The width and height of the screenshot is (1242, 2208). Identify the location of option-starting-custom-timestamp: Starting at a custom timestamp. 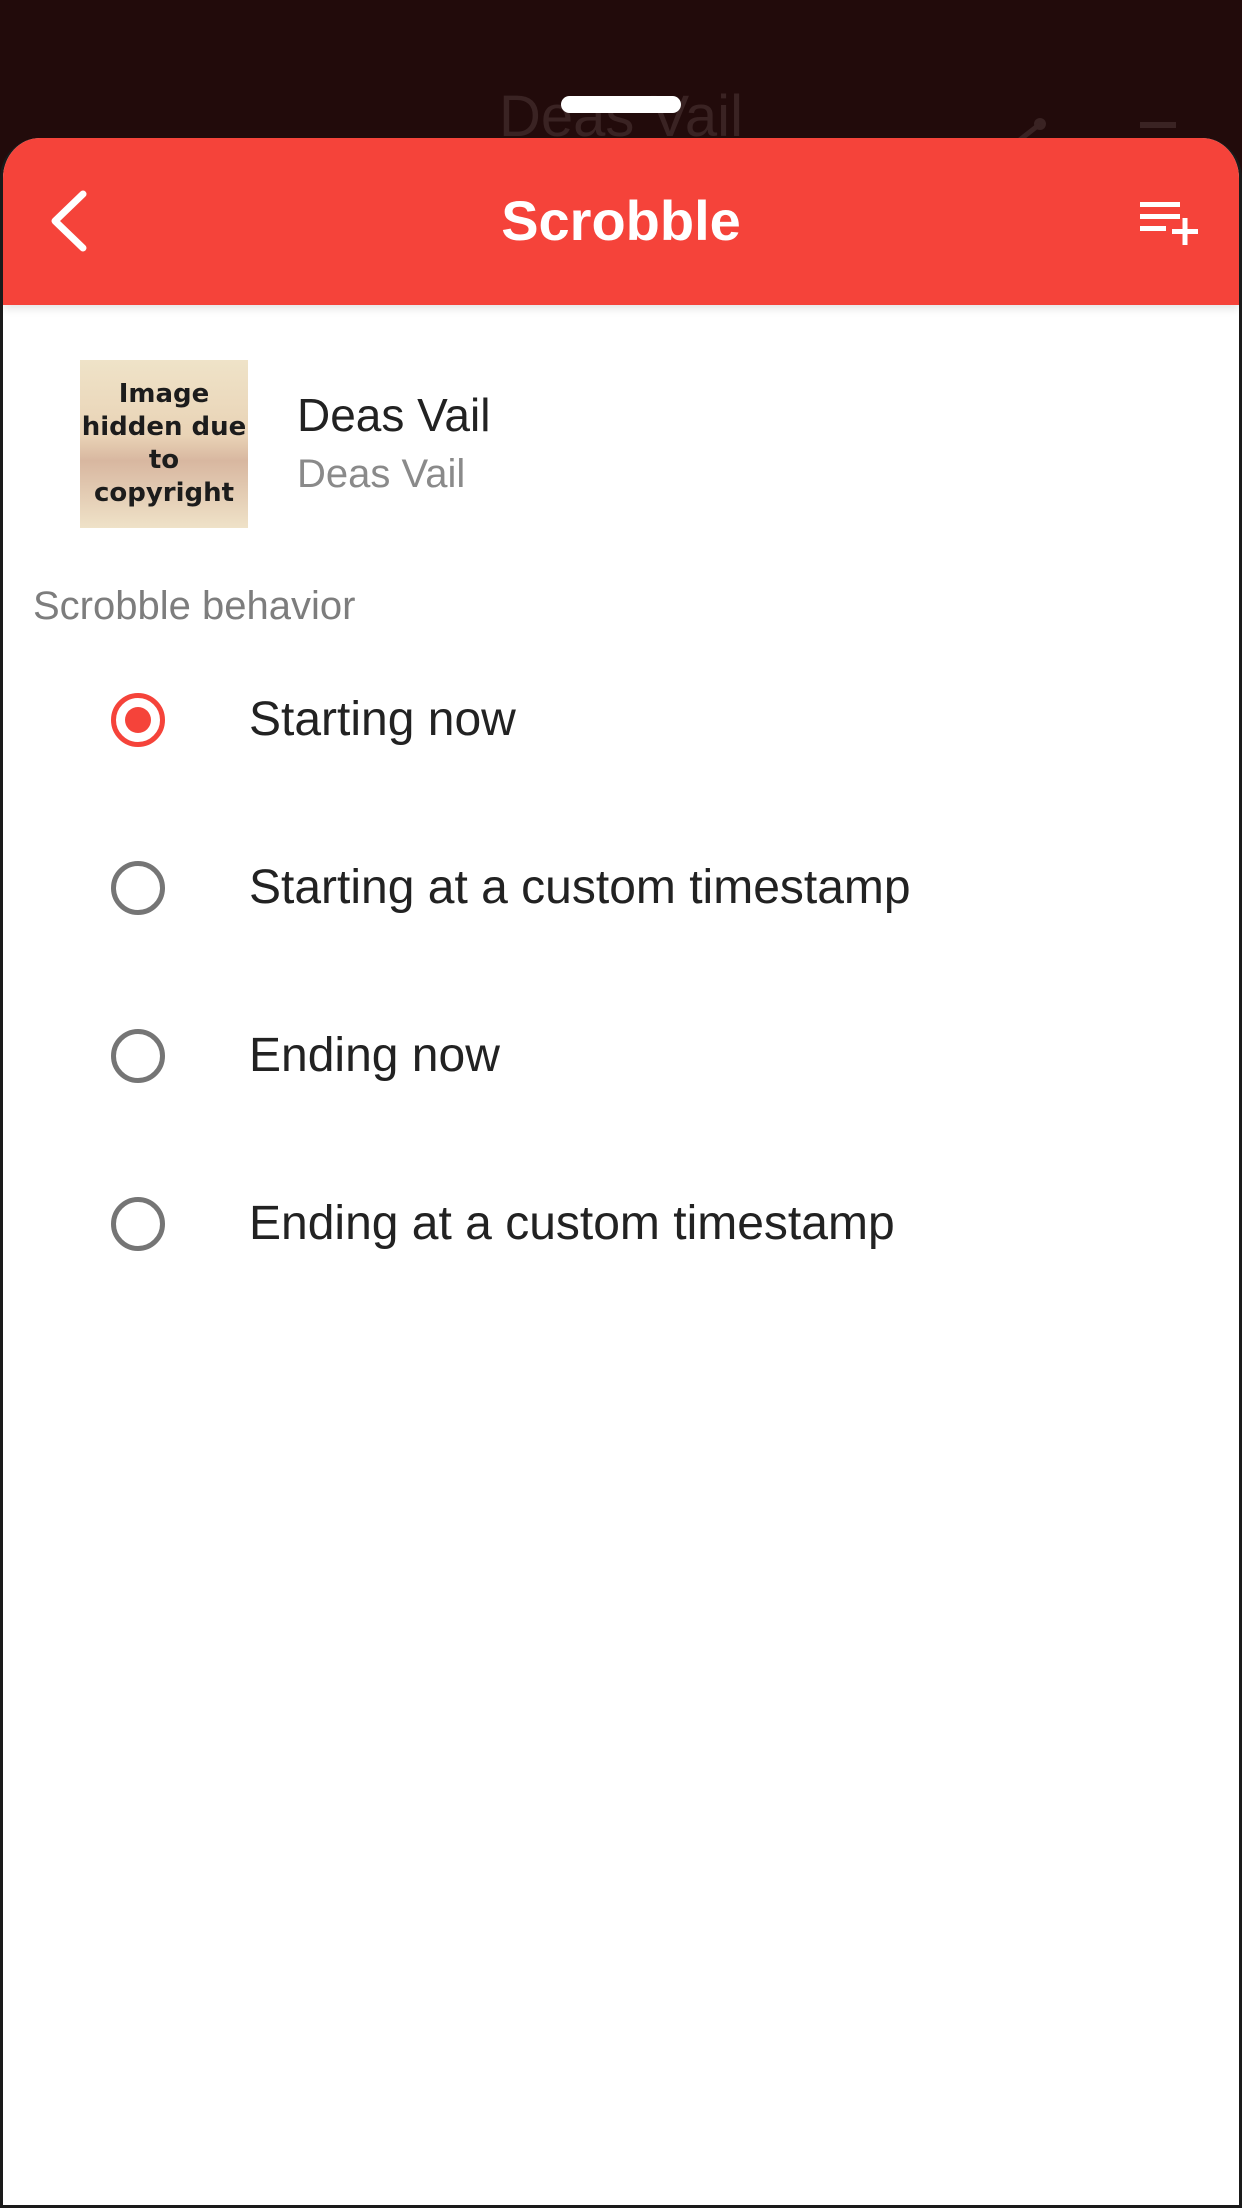
(621, 912).